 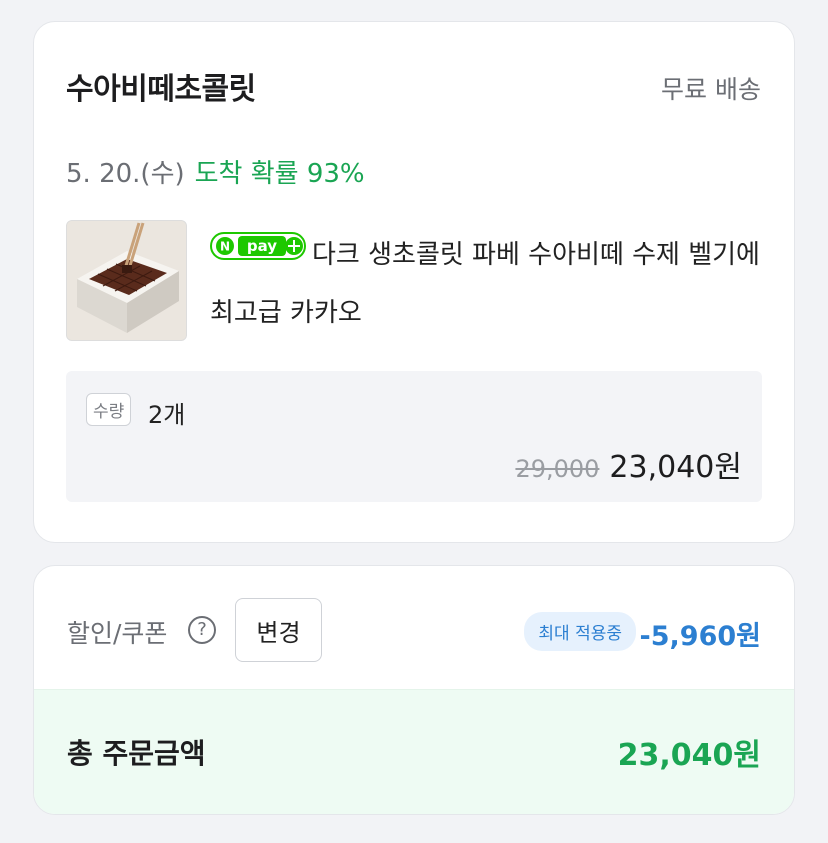 I want to click on help-icon: ?, so click(x=202, y=630).